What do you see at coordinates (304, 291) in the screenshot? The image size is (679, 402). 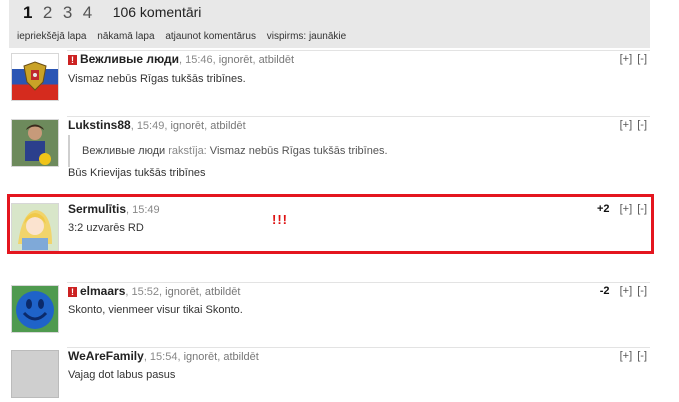 I see `comment-meta: ! elmaars, 15:52, ignorēt, atbildēt` at bounding box center [304, 291].